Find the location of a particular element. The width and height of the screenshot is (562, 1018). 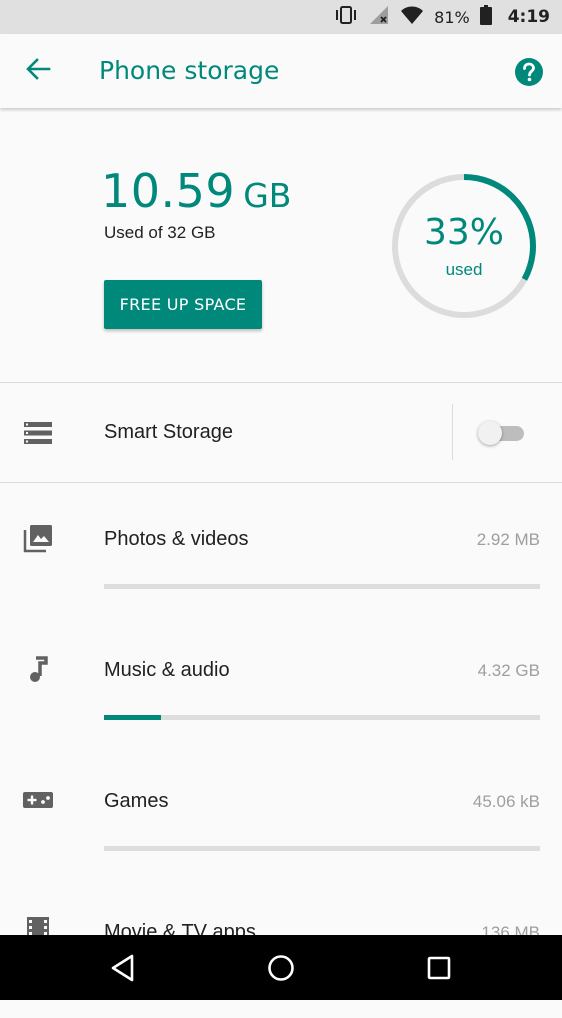

photo-library-icon is located at coordinates (38, 538).